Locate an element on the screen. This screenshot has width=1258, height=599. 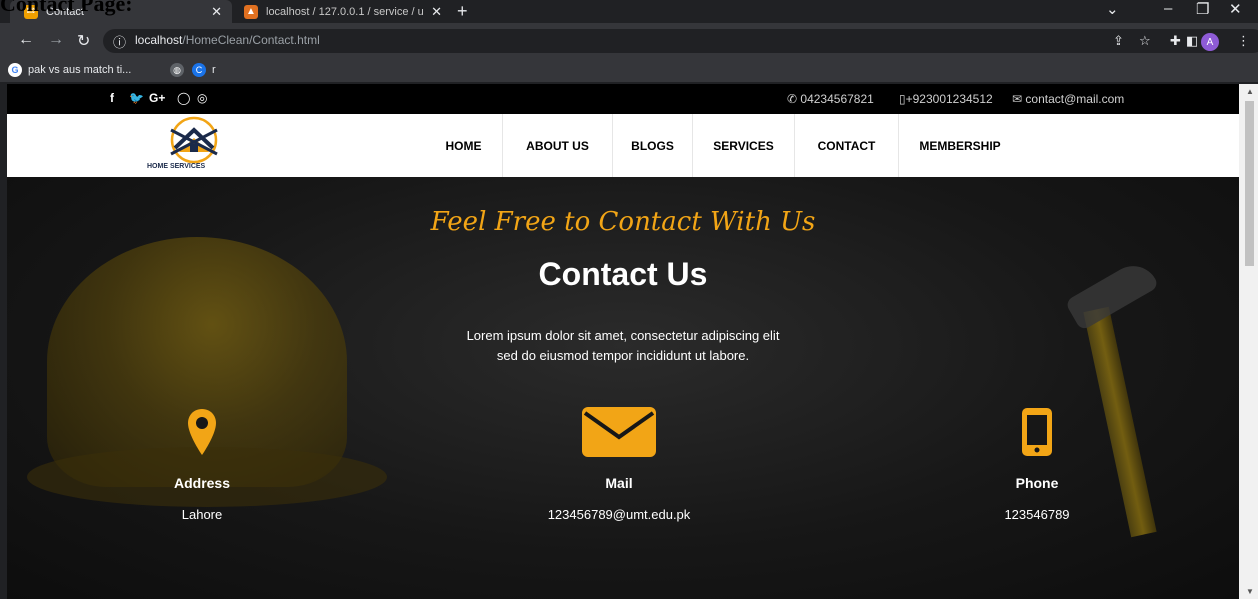
nav-membership: MEMBERSHIP is located at coordinates (960, 145).